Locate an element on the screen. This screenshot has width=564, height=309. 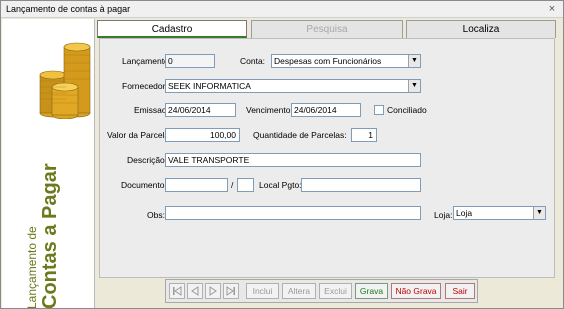
grava-button: Grava is located at coordinates (371, 291).